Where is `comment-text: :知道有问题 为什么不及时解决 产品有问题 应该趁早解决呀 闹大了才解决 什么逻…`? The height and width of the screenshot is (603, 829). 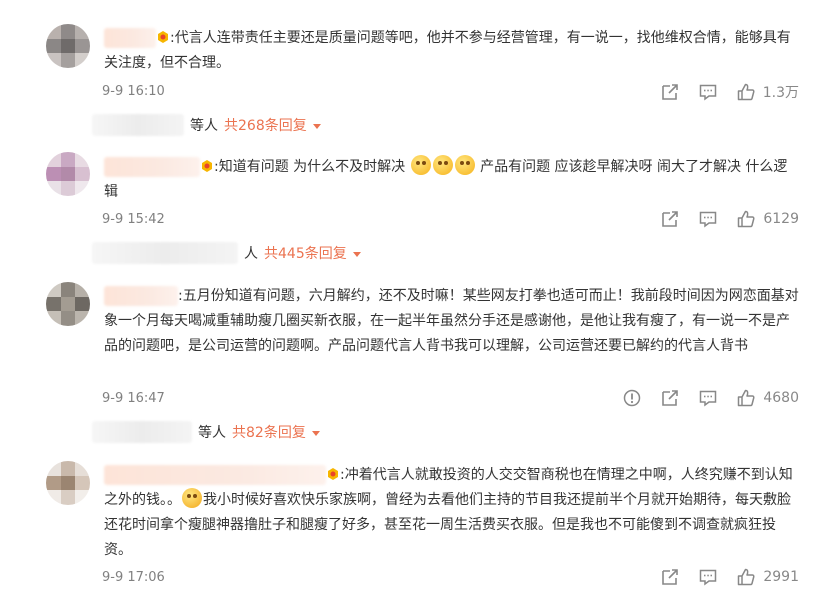 comment-text: :知道有问题 为什么不及时解决 产品有问题 应该趁早解决呀 闹大了才解决 什么逻… is located at coordinates (452, 180).